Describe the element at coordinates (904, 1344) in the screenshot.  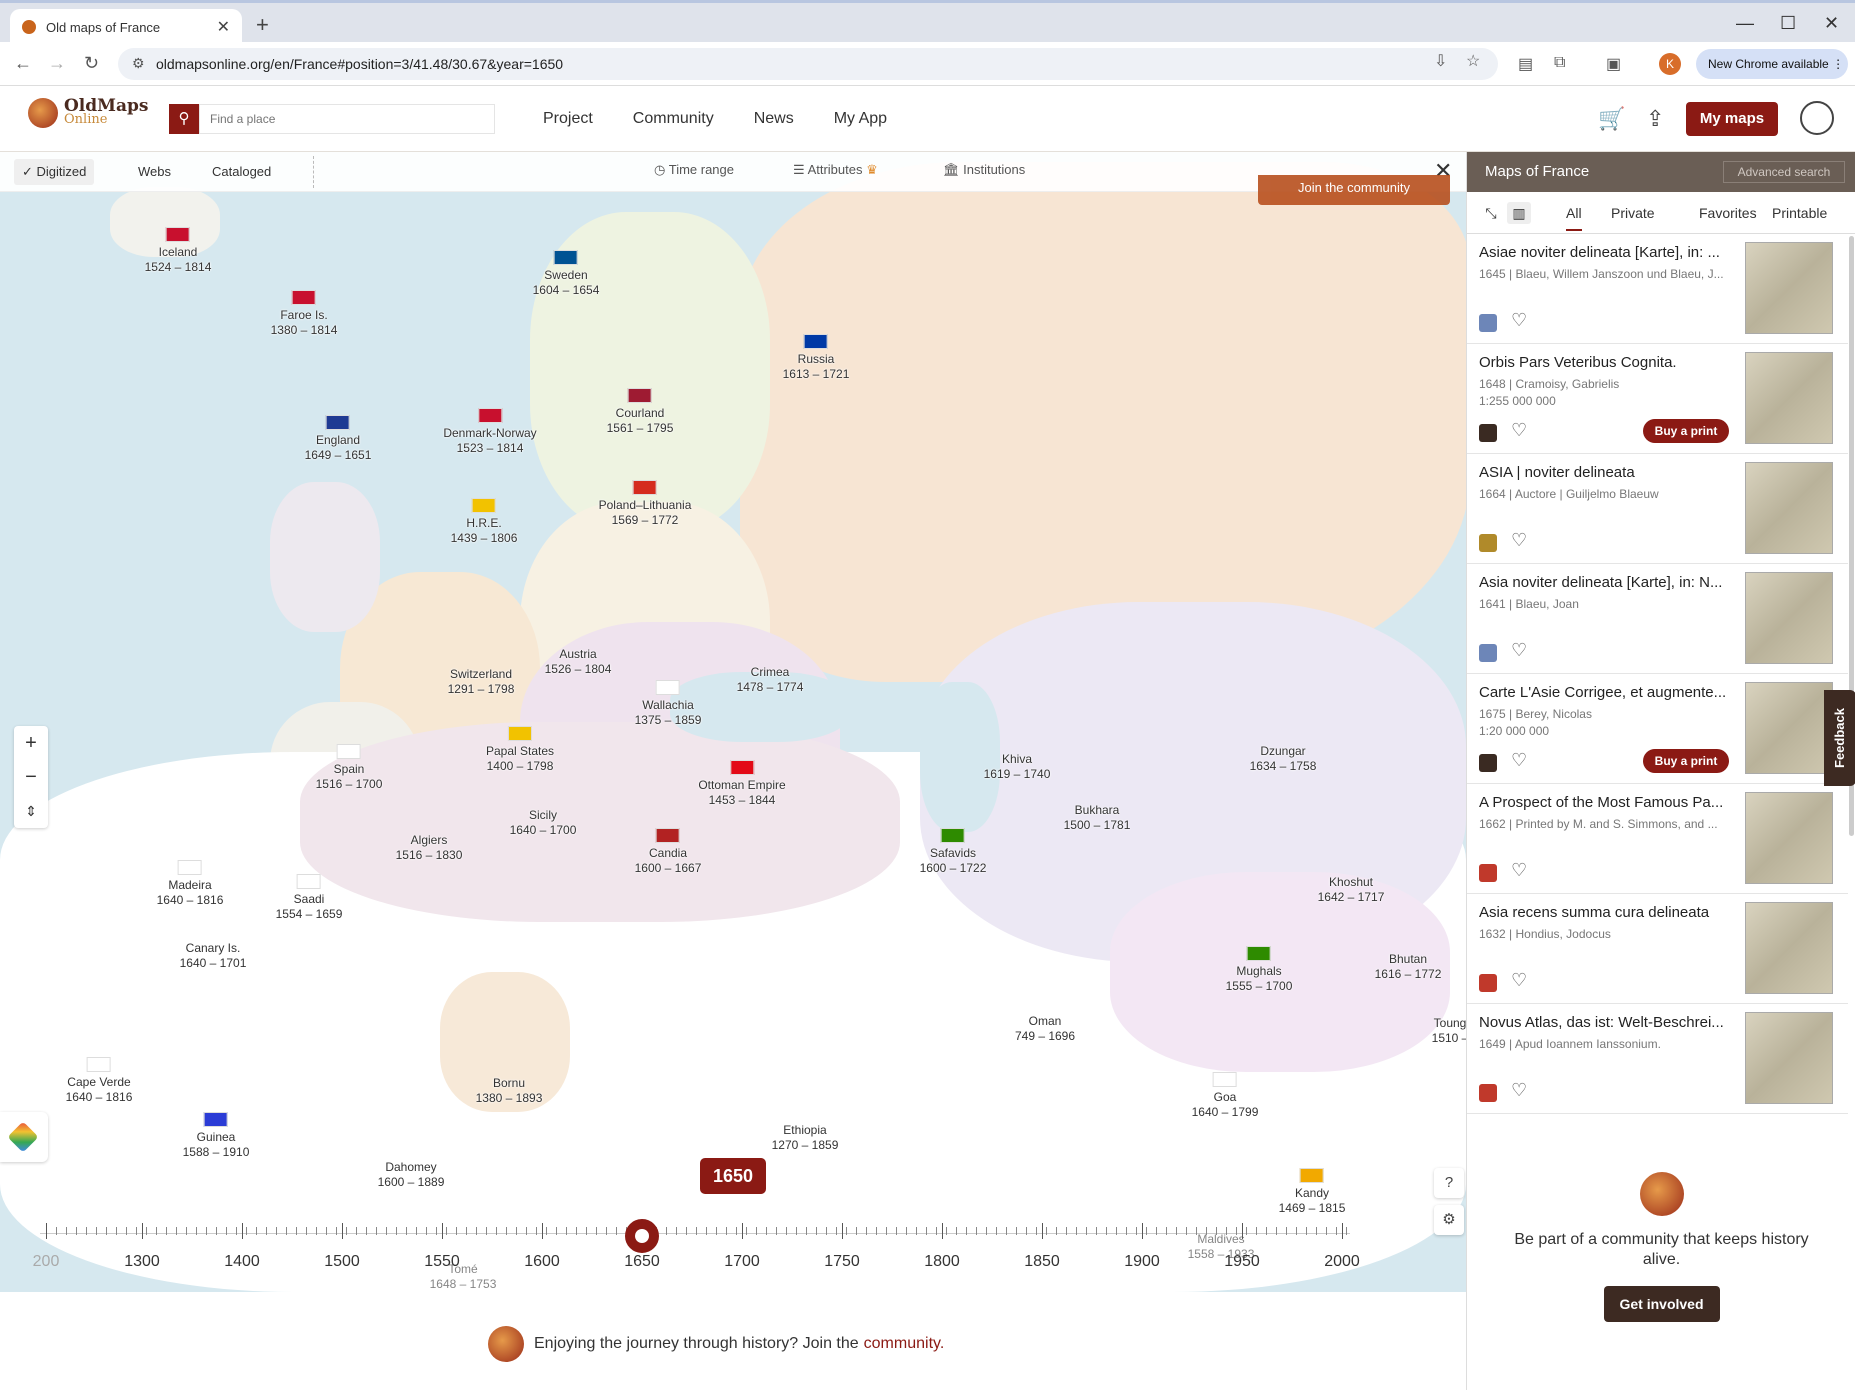
I see `community-link: community.` at that location.